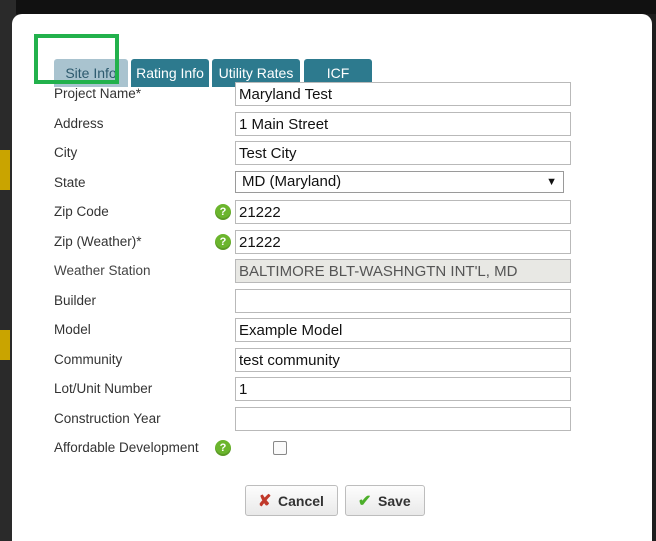 Image resolution: width=656 pixels, height=541 pixels. What do you see at coordinates (280, 448) in the screenshot?
I see `affordable-checkbox` at bounding box center [280, 448].